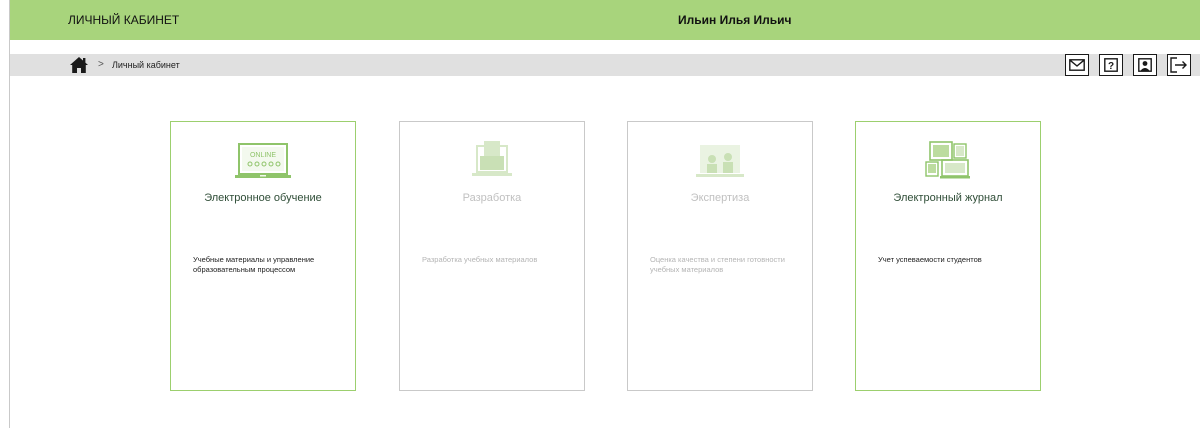 This screenshot has width=1200, height=428. I want to click on help-label: ?, so click(1111, 66).